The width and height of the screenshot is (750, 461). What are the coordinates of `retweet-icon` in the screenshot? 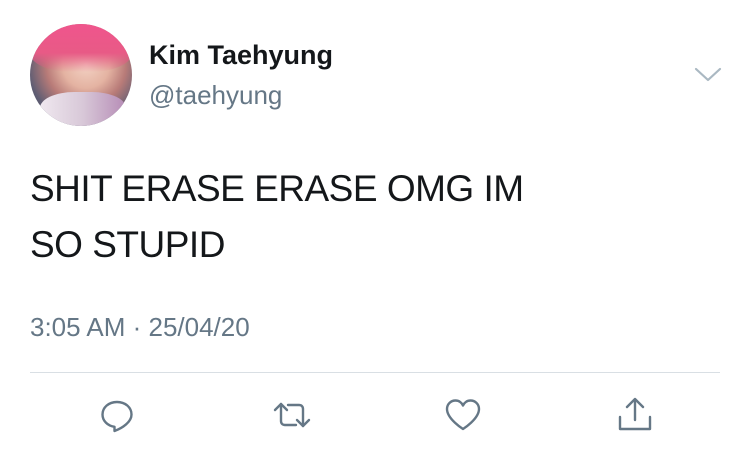 It's located at (292, 415).